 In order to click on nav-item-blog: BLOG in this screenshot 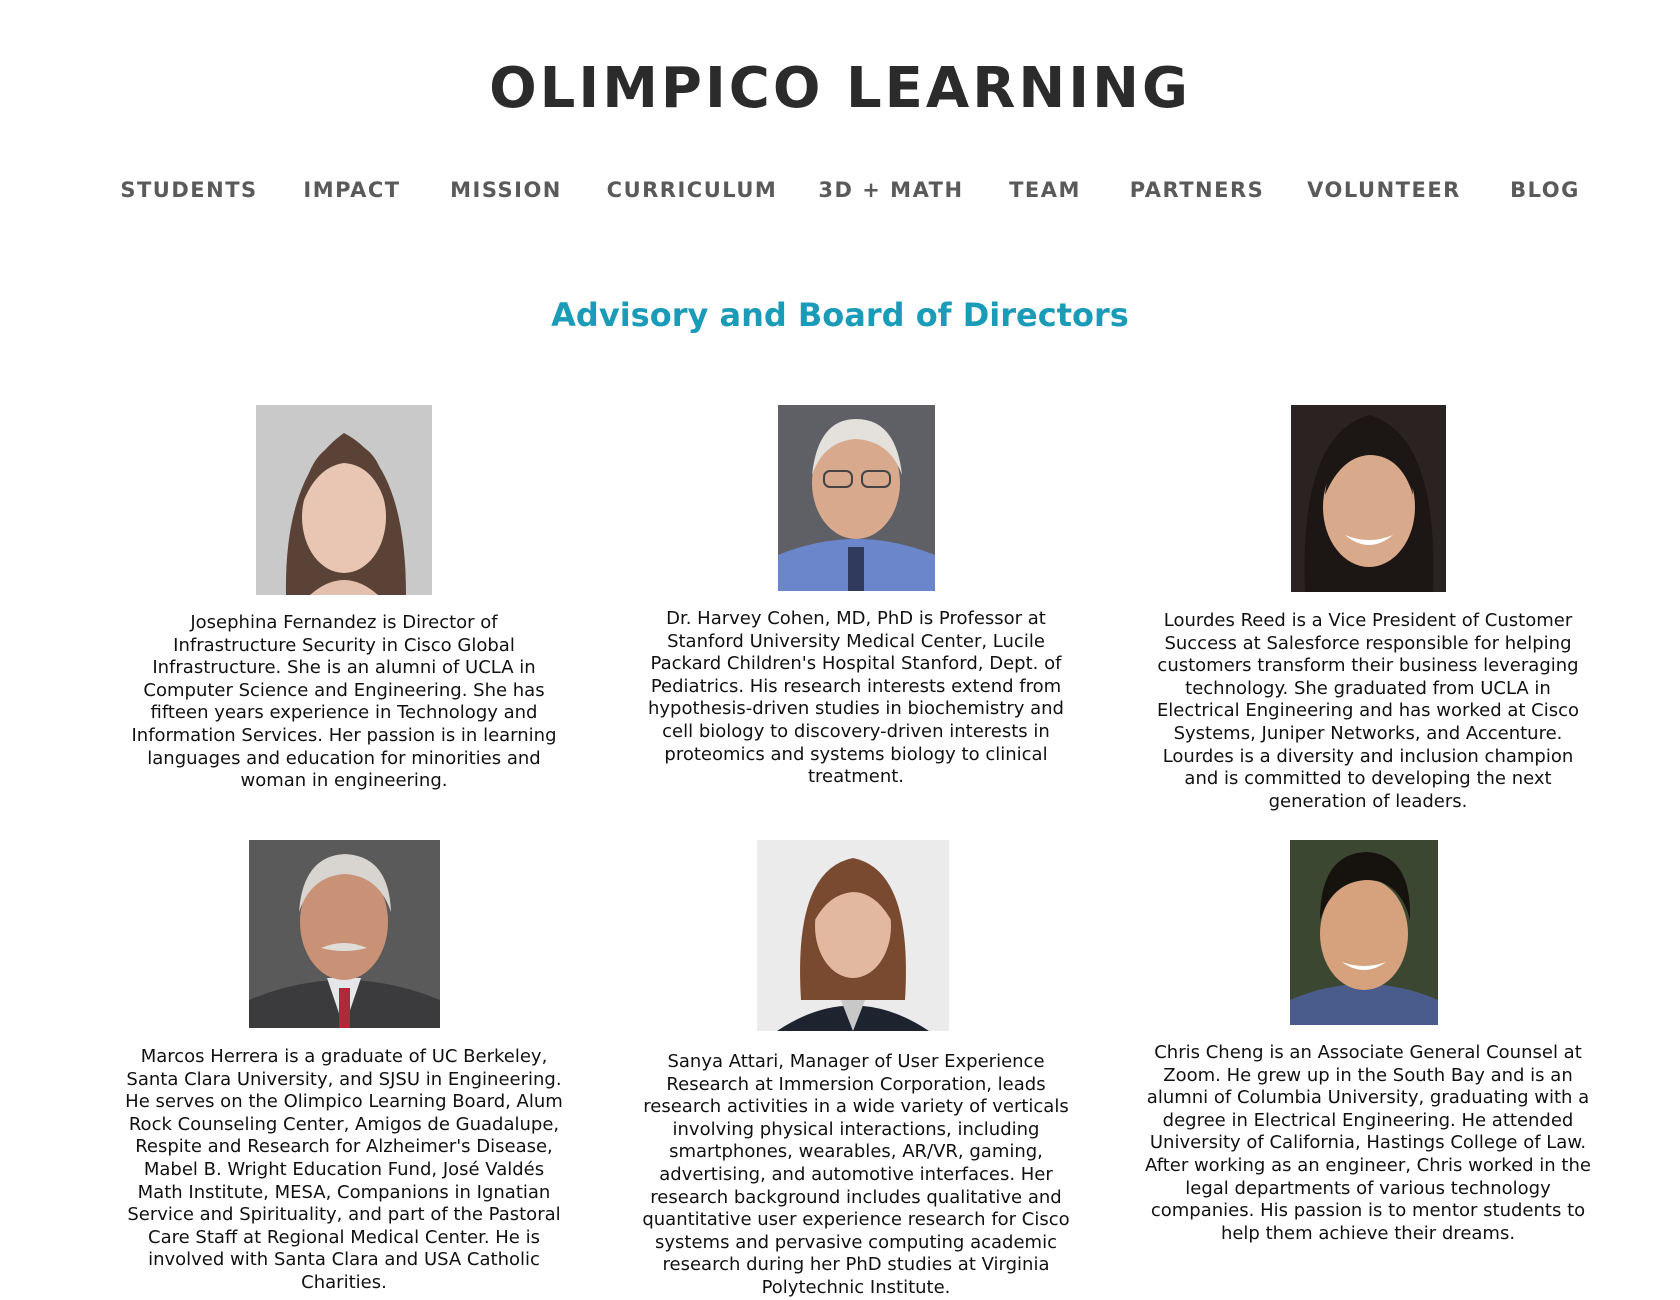, I will do `click(1545, 190)`.